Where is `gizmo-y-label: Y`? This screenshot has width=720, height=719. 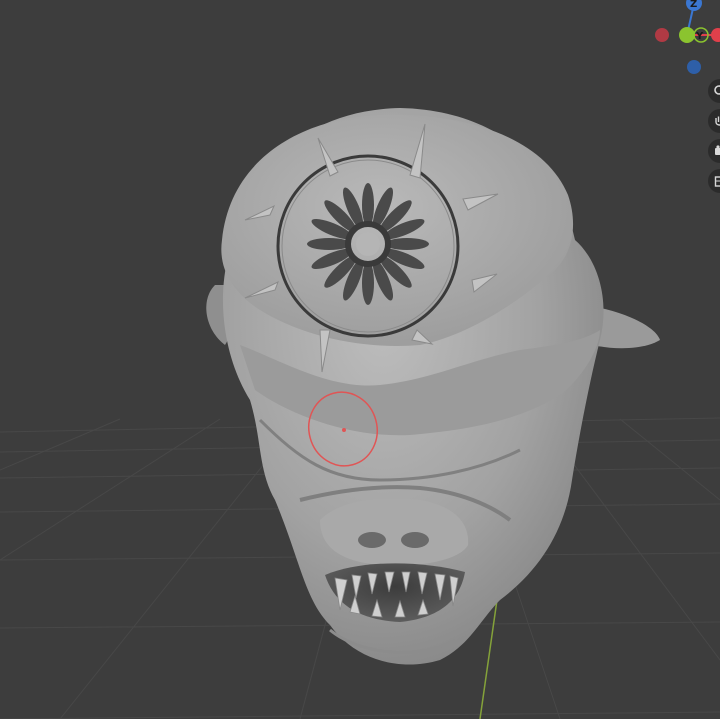
gizmo-y-label: Y is located at coordinates (699, 36).